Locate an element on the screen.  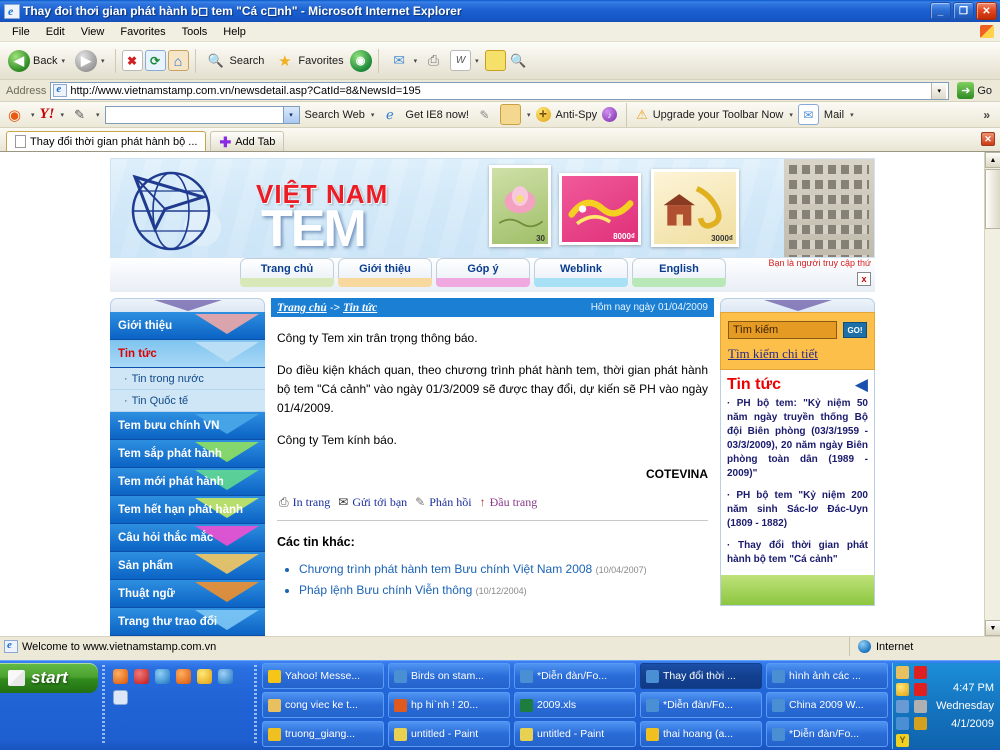
nav-item-weblink: Weblink is located at coordinates (581, 272).